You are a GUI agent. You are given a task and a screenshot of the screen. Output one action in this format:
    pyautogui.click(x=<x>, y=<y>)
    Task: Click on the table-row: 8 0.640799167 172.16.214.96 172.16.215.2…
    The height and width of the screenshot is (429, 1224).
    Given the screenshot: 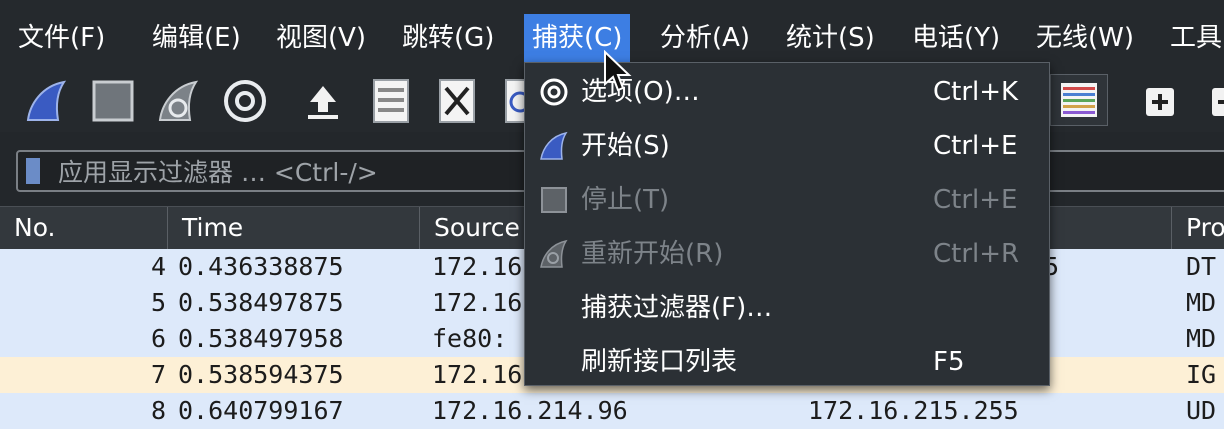 What is the action you would take?
    pyautogui.click(x=612, y=411)
    